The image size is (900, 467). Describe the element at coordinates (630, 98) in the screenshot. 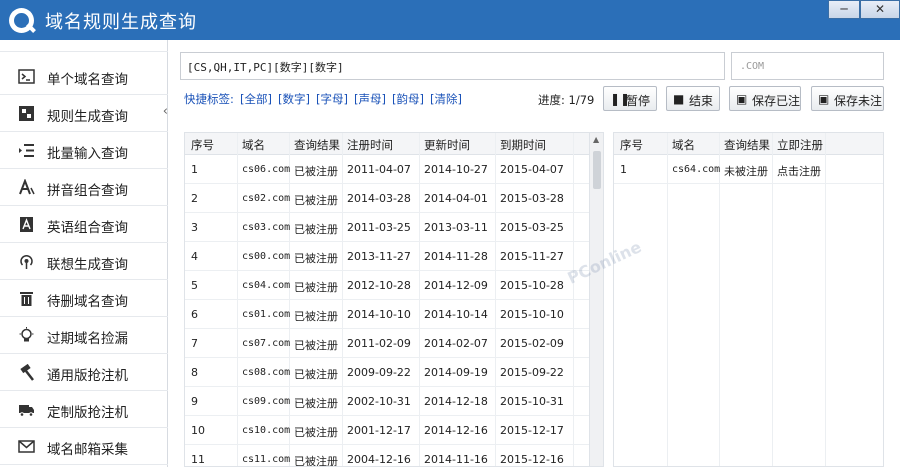

I see `pause-button: ❚❚ 暂停` at that location.